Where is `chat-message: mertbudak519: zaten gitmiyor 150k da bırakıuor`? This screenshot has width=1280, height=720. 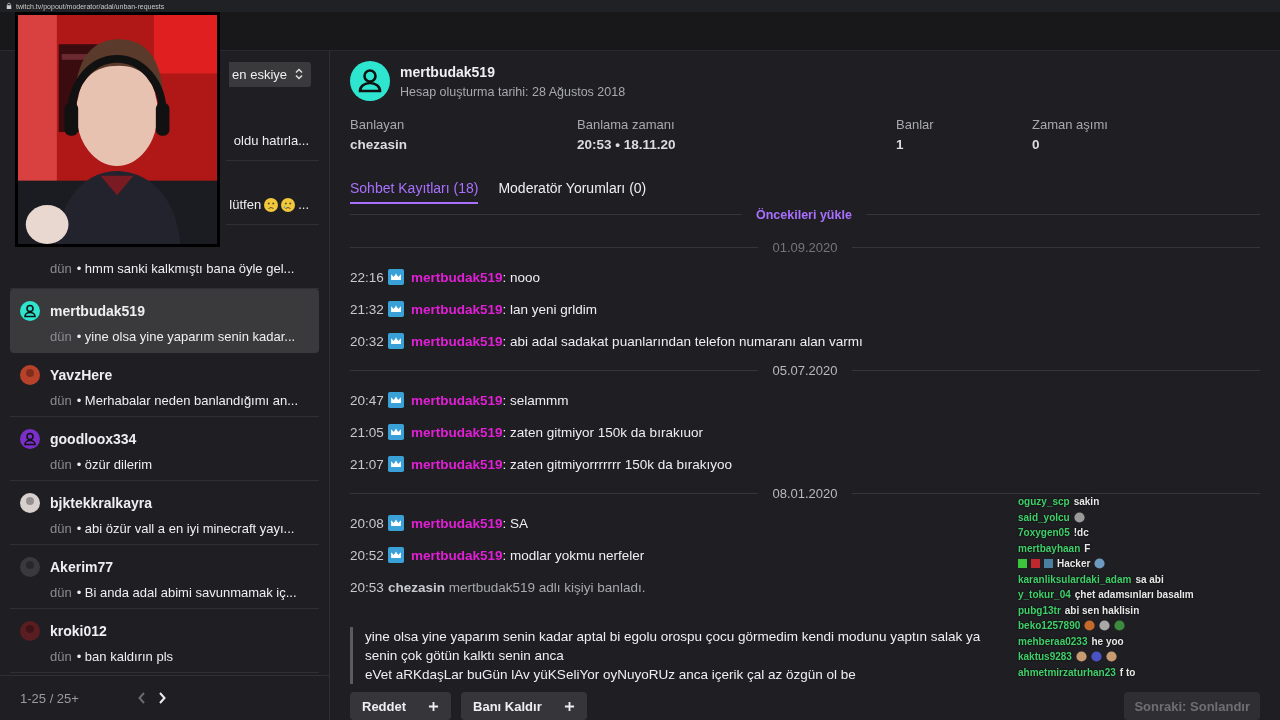
chat-message: mertbudak519: zaten gitmiyor 150k da bırakıuor is located at coordinates (557, 432).